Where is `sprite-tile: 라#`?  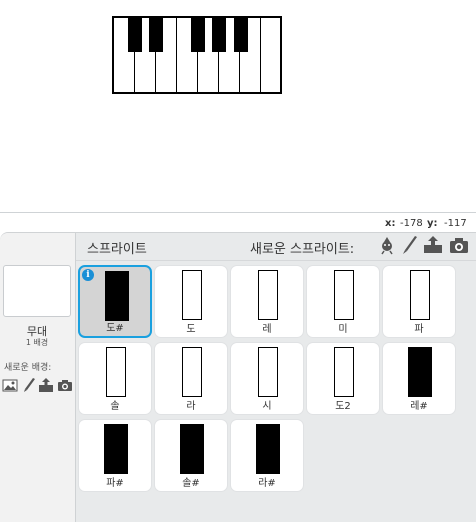
sprite-tile: 라# is located at coordinates (267, 455).